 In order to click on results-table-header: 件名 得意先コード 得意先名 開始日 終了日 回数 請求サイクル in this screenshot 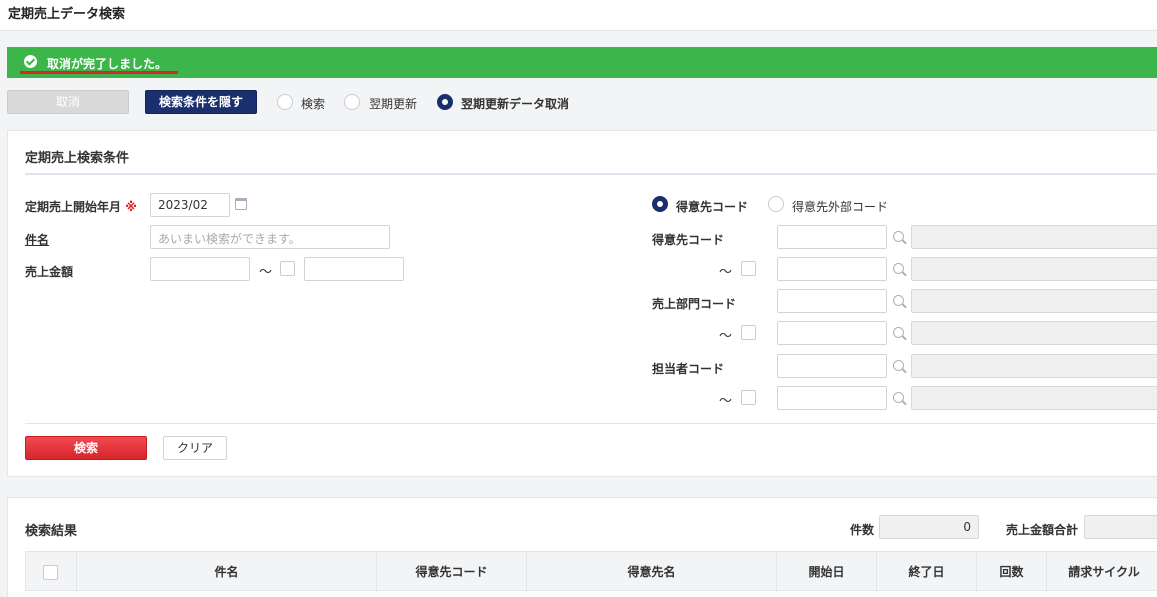, I will do `click(591, 571)`.